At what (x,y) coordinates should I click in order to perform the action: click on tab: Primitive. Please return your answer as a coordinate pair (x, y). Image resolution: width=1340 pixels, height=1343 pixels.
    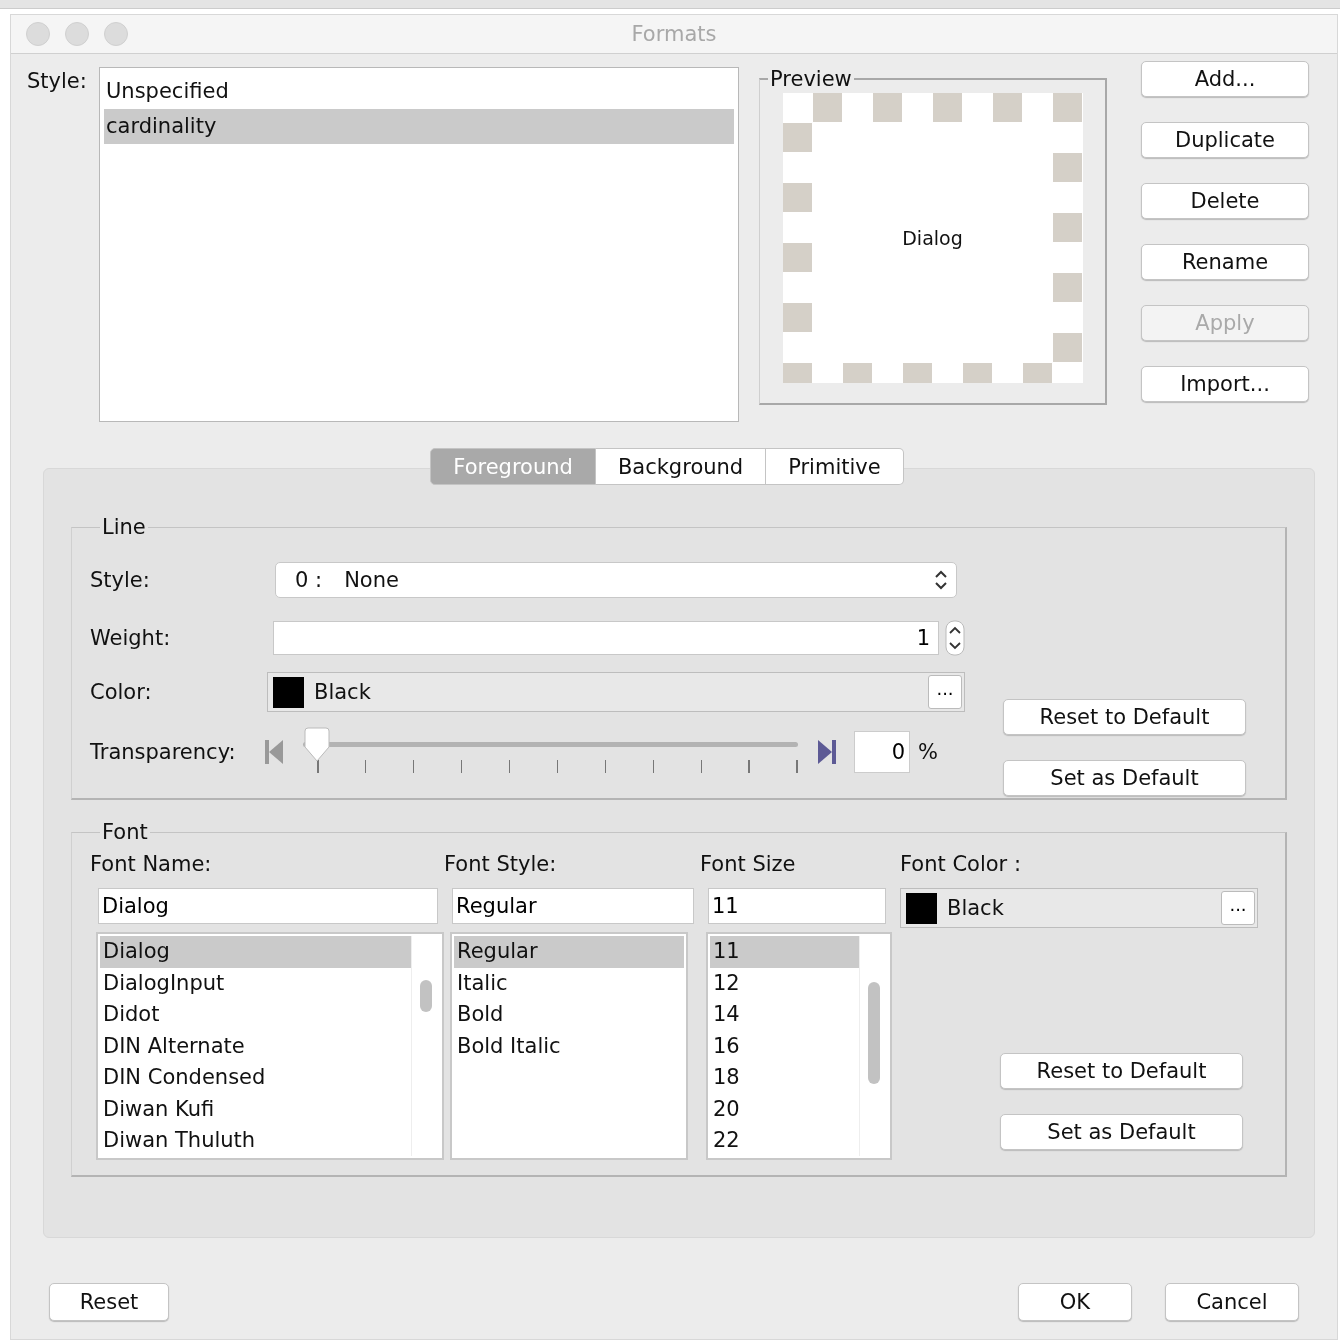
    Looking at the image, I should click on (835, 466).